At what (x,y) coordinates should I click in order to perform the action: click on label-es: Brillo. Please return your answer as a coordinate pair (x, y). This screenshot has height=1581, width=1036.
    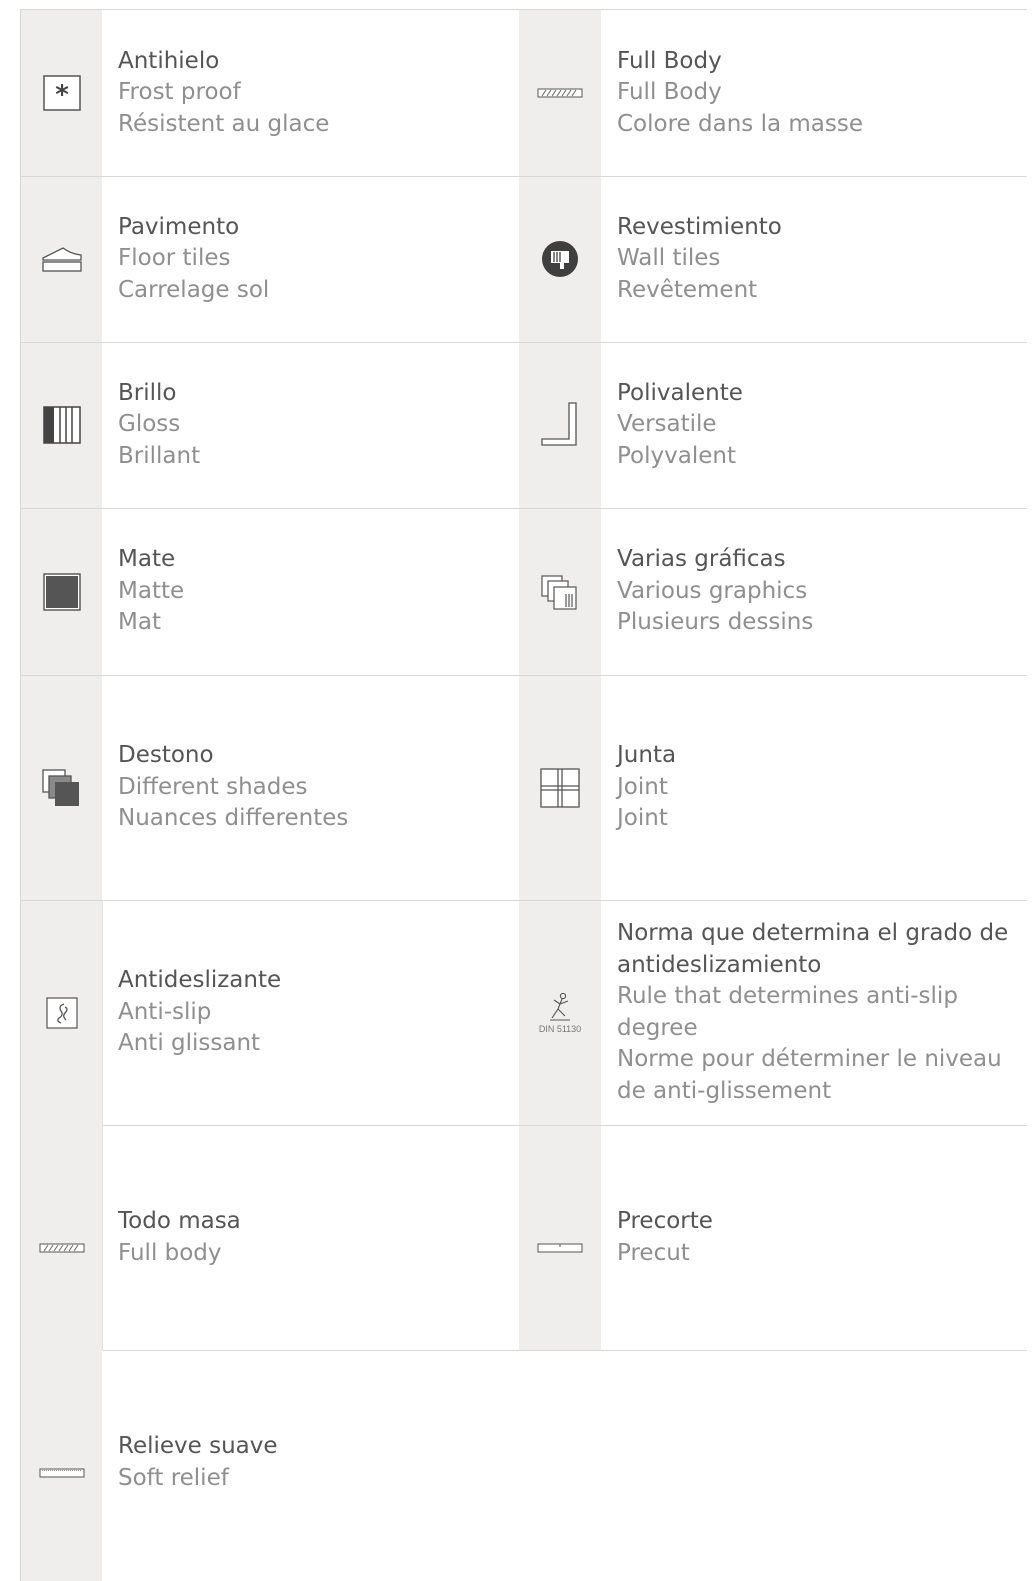
    Looking at the image, I should click on (147, 392).